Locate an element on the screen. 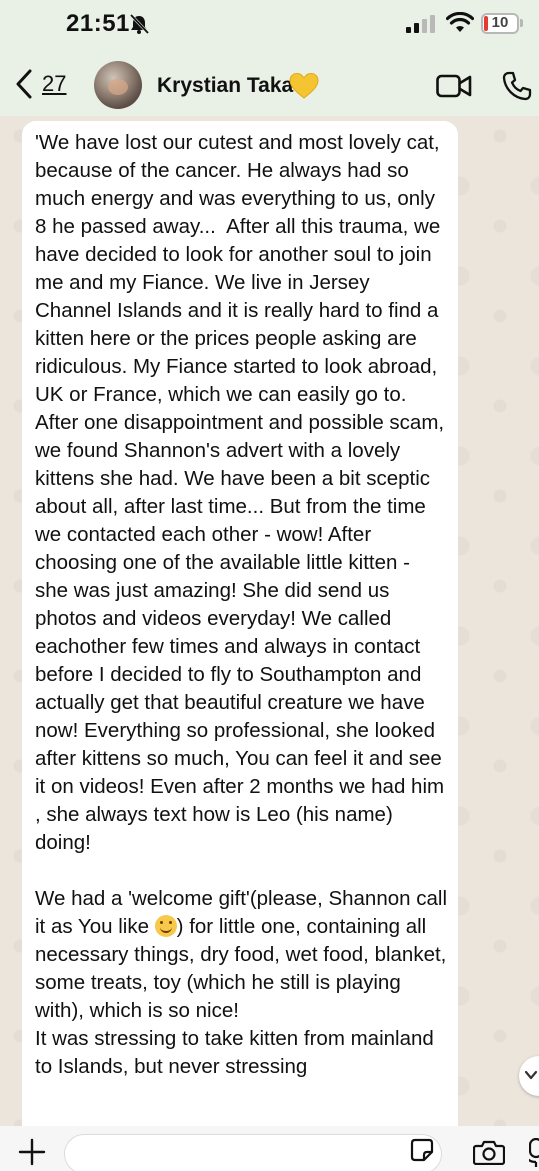  chat-header: 27 Krystian Taka is located at coordinates (269, 83).